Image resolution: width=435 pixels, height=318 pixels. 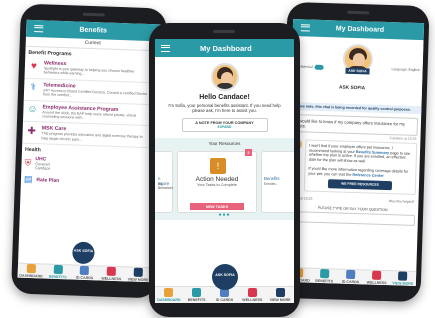 I want to click on helpful-prompt: Was this helpful?, so click(x=402, y=201).